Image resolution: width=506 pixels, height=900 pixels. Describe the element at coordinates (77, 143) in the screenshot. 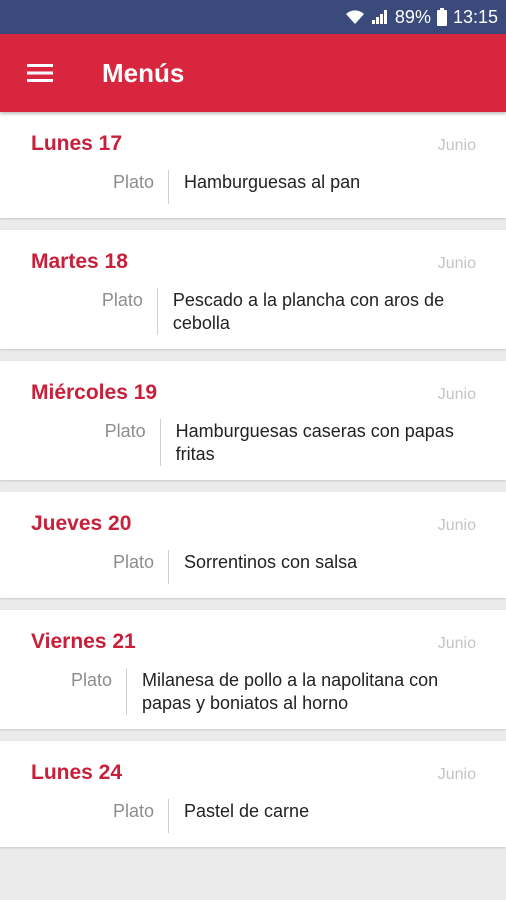

I see `menu-day: Lunes 17` at that location.